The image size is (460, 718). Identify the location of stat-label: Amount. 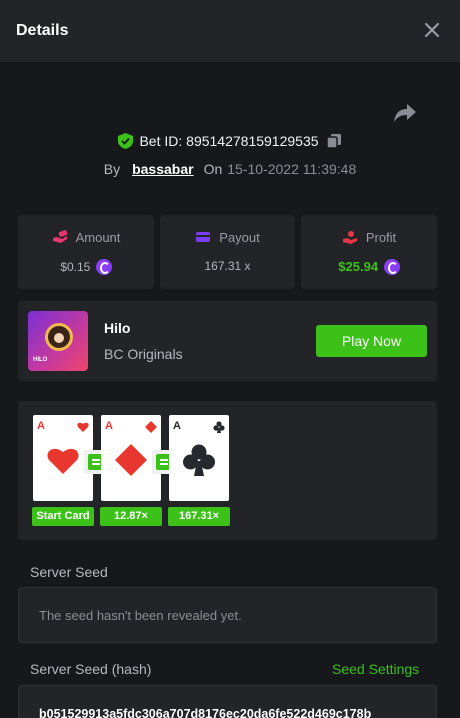
(98, 237).